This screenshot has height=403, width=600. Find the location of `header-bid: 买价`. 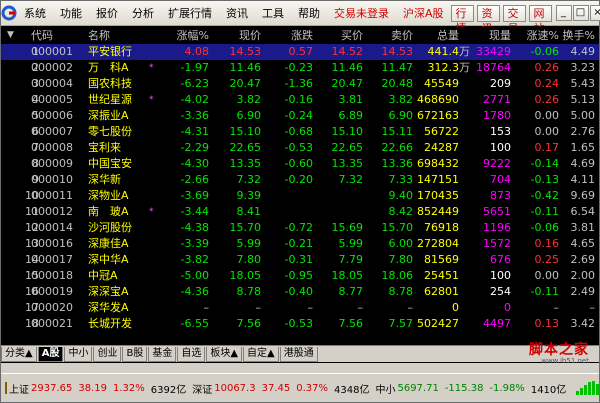

header-bid: 买价 is located at coordinates (338, 35).